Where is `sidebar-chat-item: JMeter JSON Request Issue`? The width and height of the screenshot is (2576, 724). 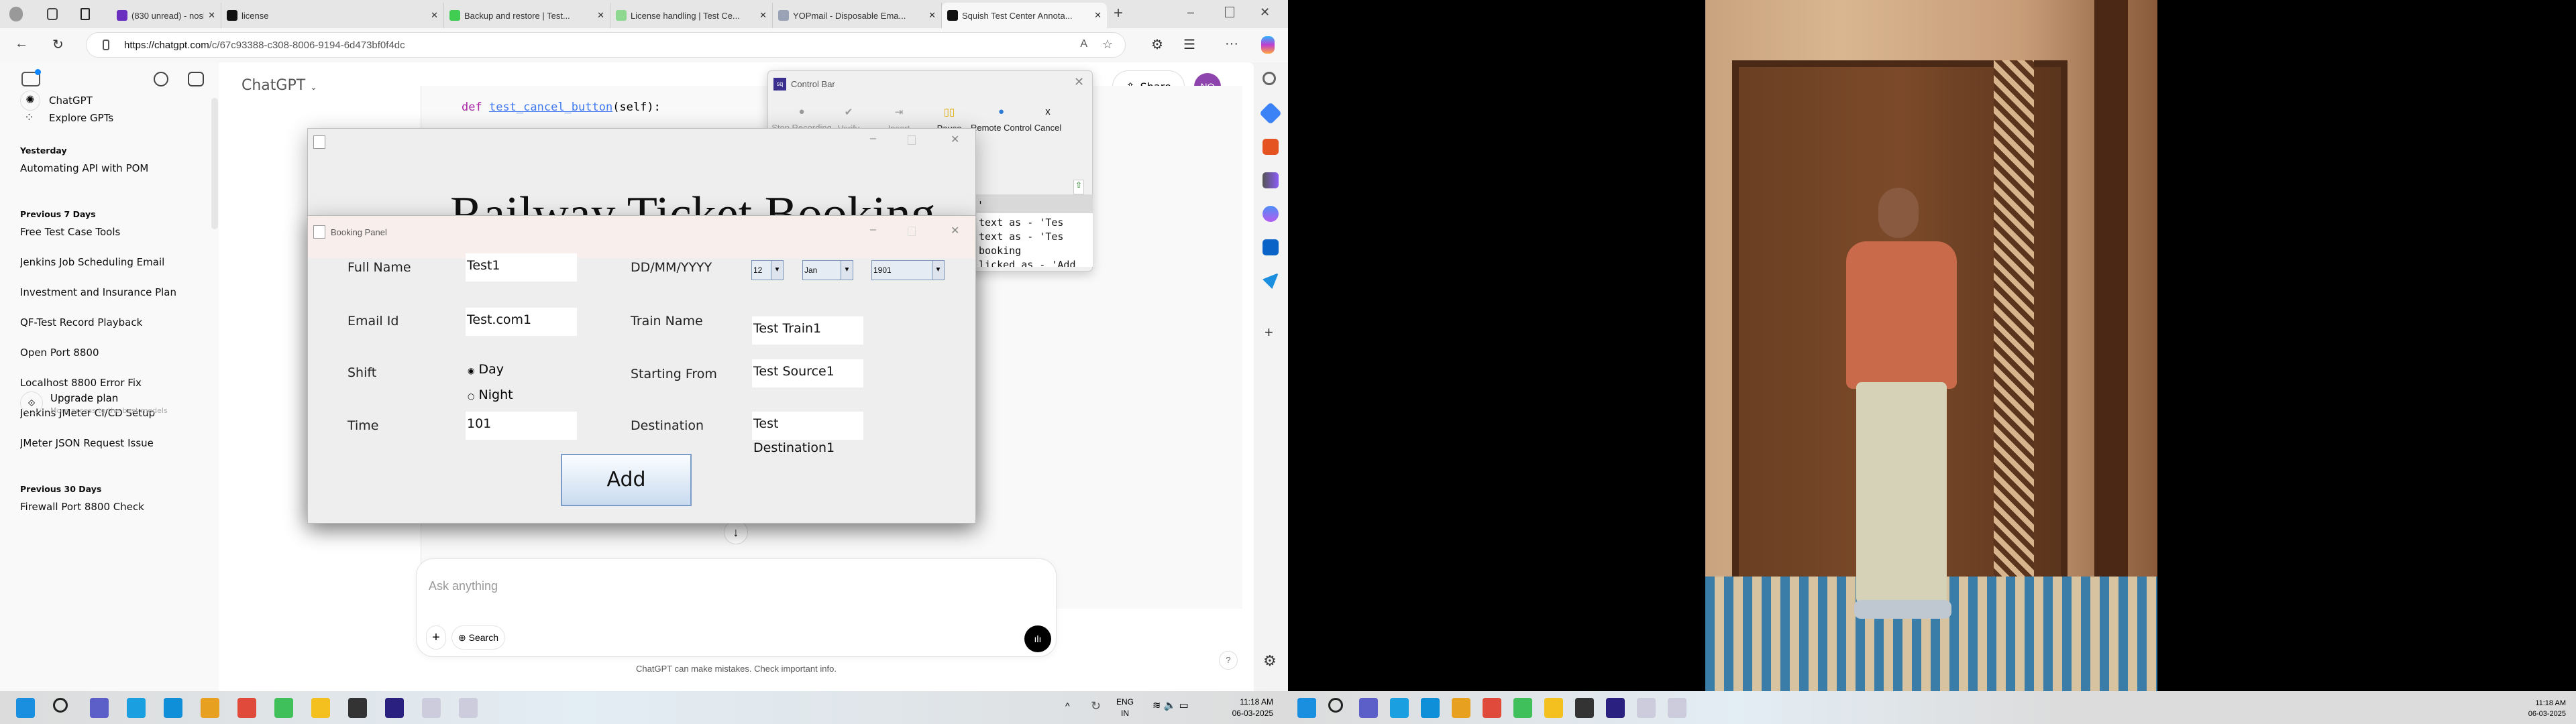
sidebar-chat-item: JMeter JSON Request Issue is located at coordinates (87, 443).